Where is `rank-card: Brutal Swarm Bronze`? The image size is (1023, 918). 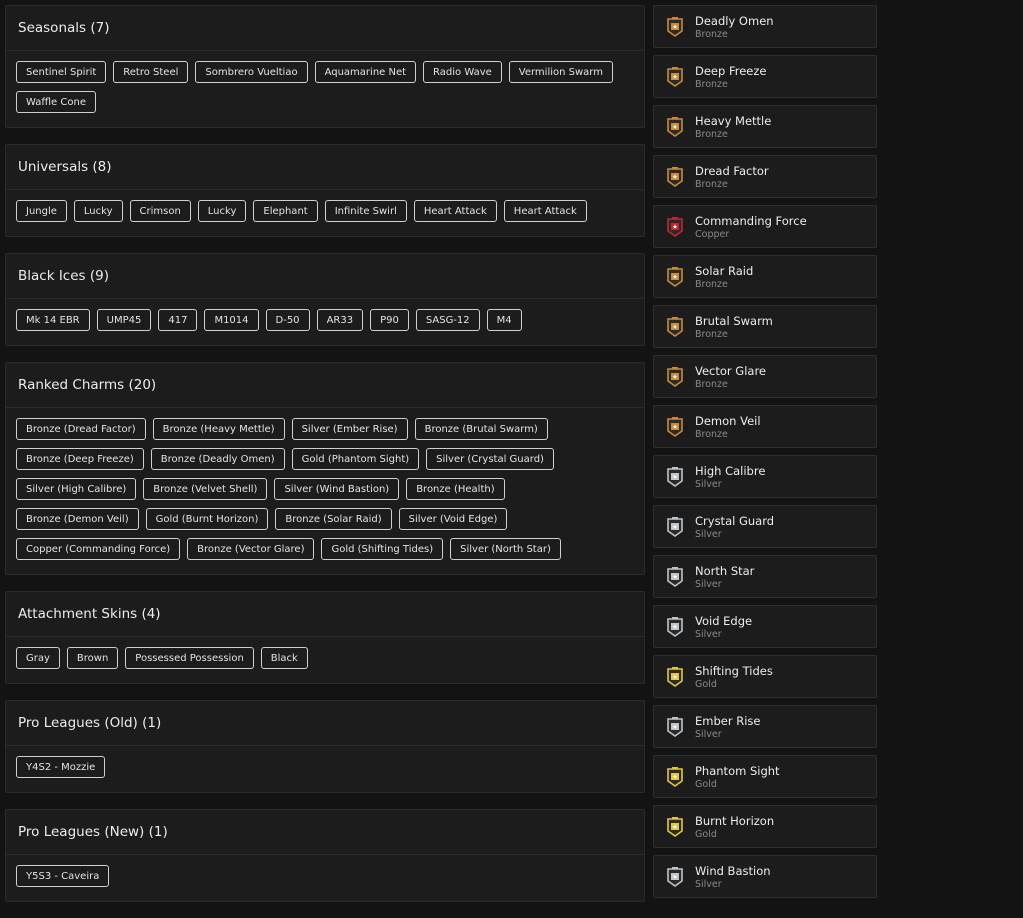
rank-card: Brutal Swarm Bronze is located at coordinates (765, 326).